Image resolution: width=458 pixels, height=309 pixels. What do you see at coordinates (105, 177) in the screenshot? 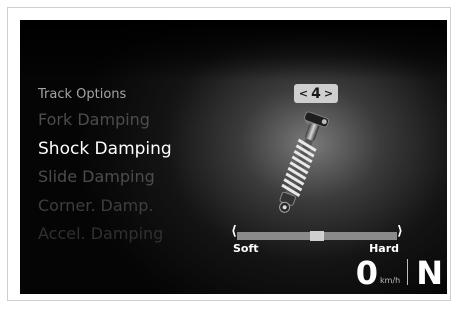
I see `menu-item-slide-damping: Slide Damping` at bounding box center [105, 177].